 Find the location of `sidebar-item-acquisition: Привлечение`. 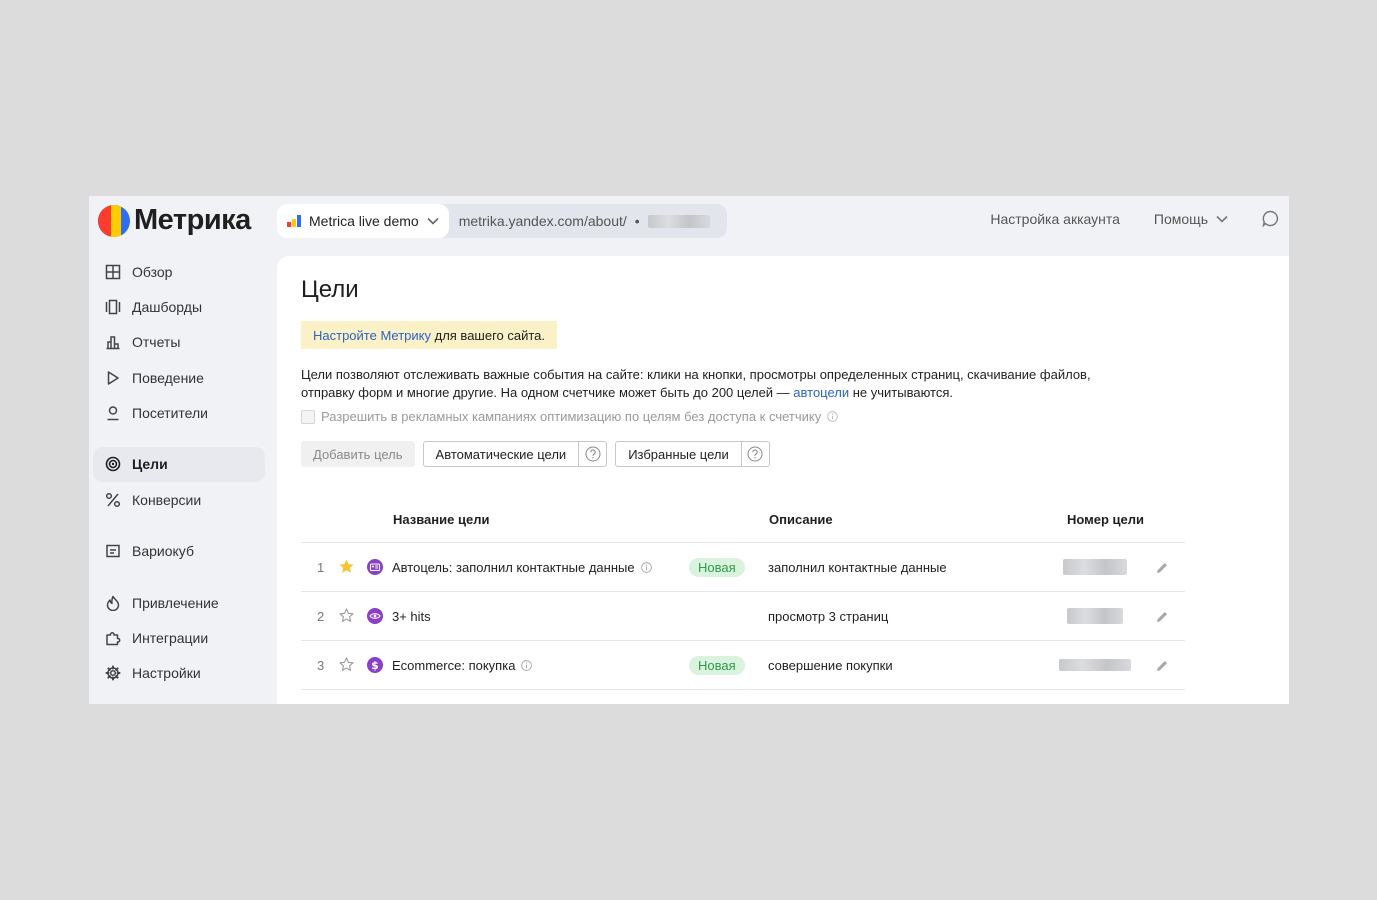

sidebar-item-acquisition: Привлечение is located at coordinates (179, 602).